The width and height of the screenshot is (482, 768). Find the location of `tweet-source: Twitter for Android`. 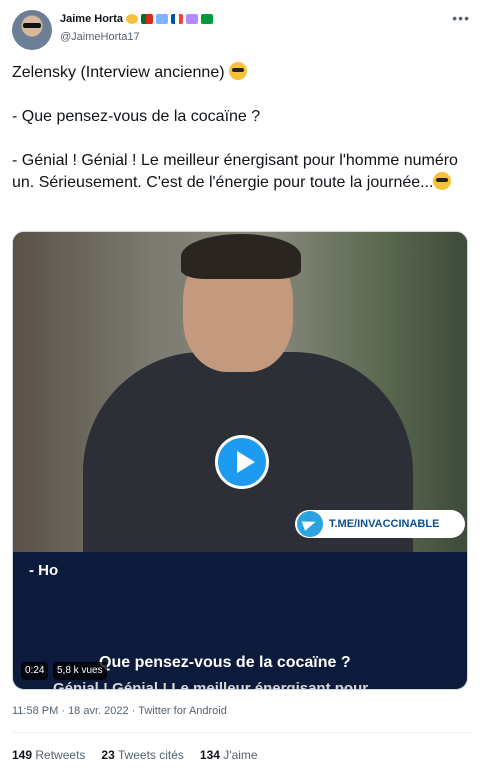

tweet-source: Twitter for Android is located at coordinates (182, 711).